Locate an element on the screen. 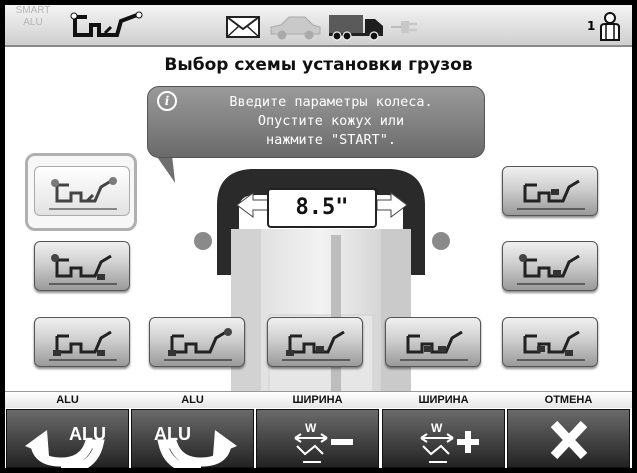  width-decrease-button: W is located at coordinates (317, 438).